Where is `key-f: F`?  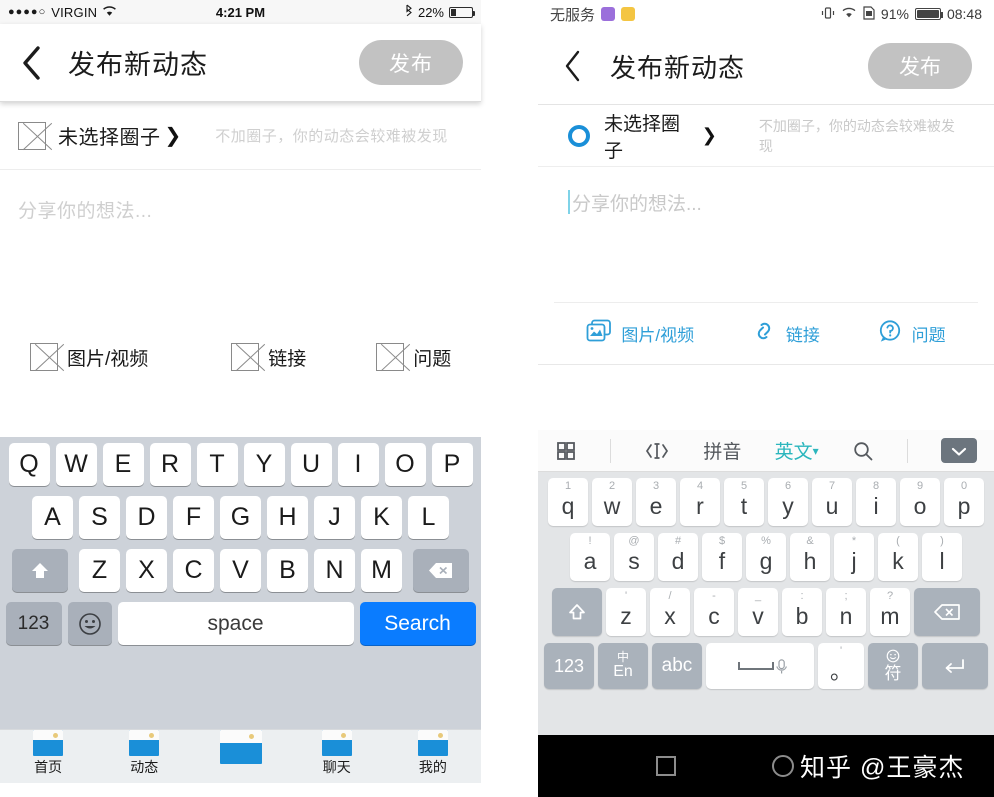
key-f: F is located at coordinates (193, 517).